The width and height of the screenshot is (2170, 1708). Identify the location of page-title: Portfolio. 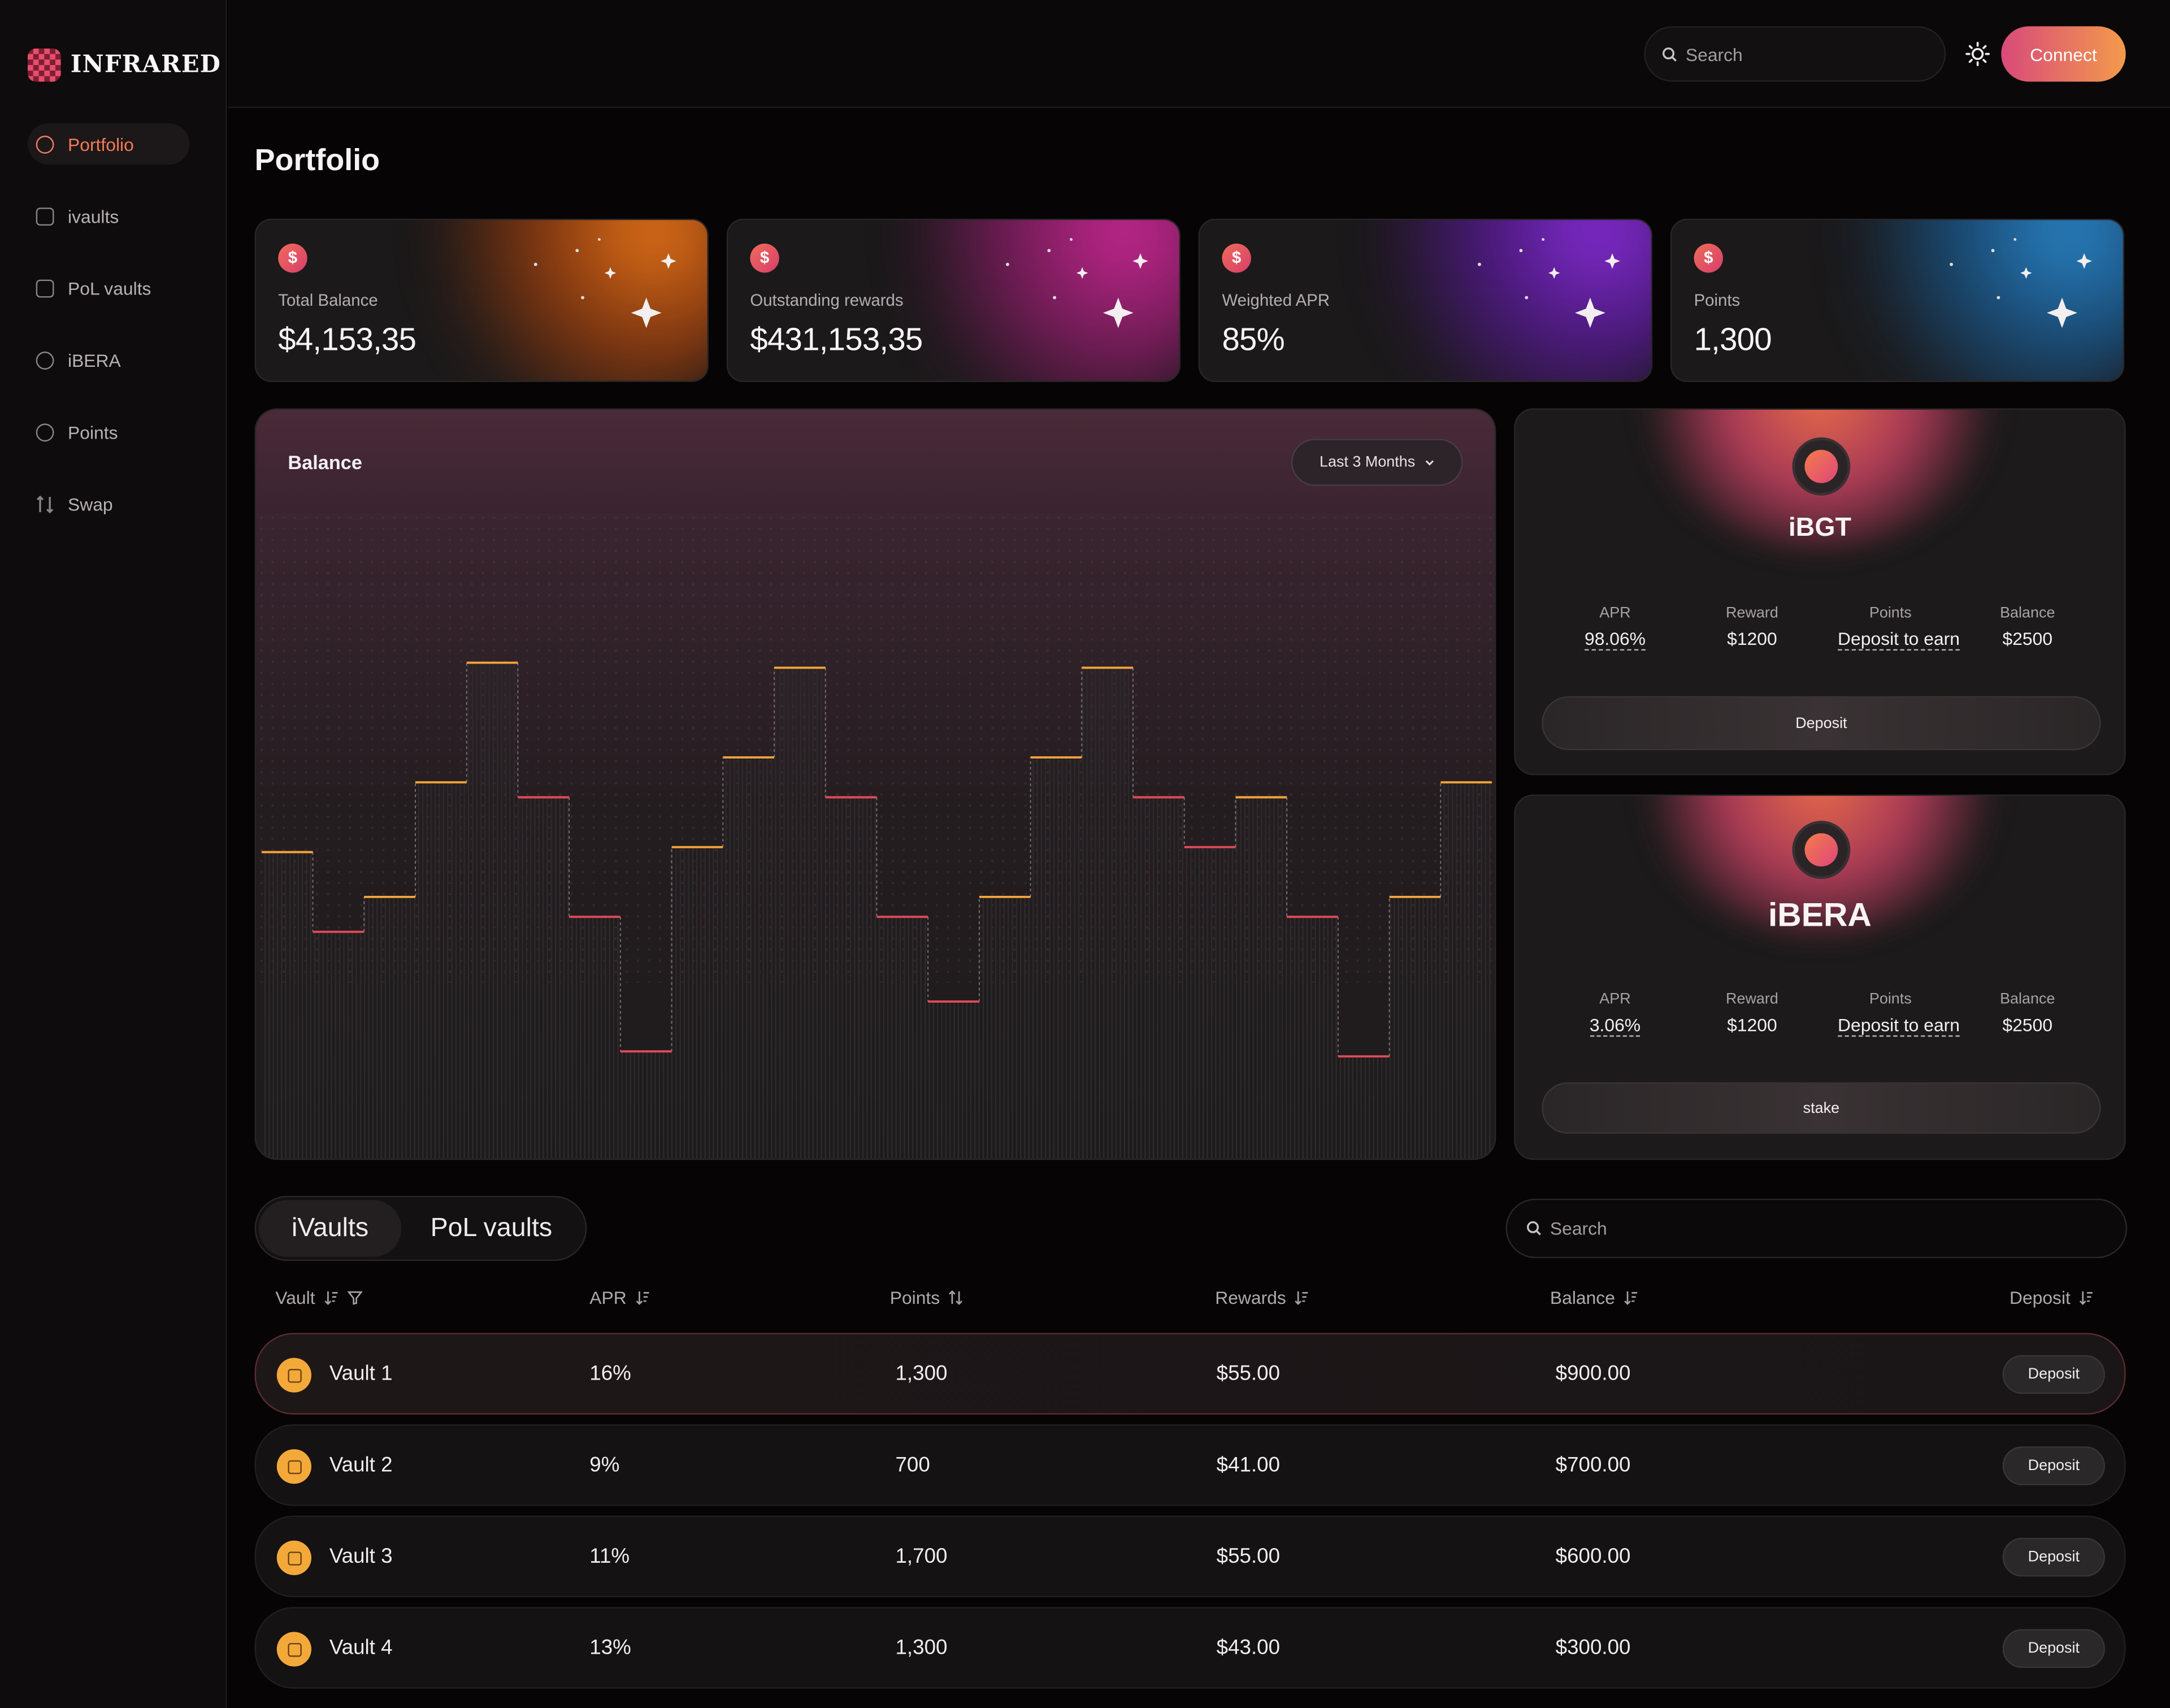
(317, 160).